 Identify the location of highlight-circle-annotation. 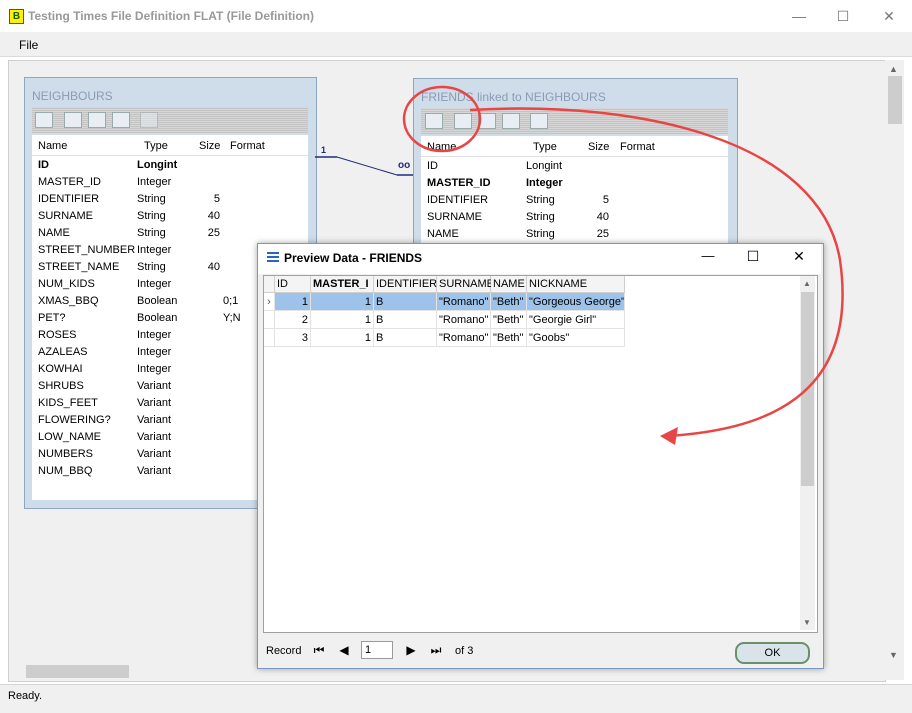
(442, 119).